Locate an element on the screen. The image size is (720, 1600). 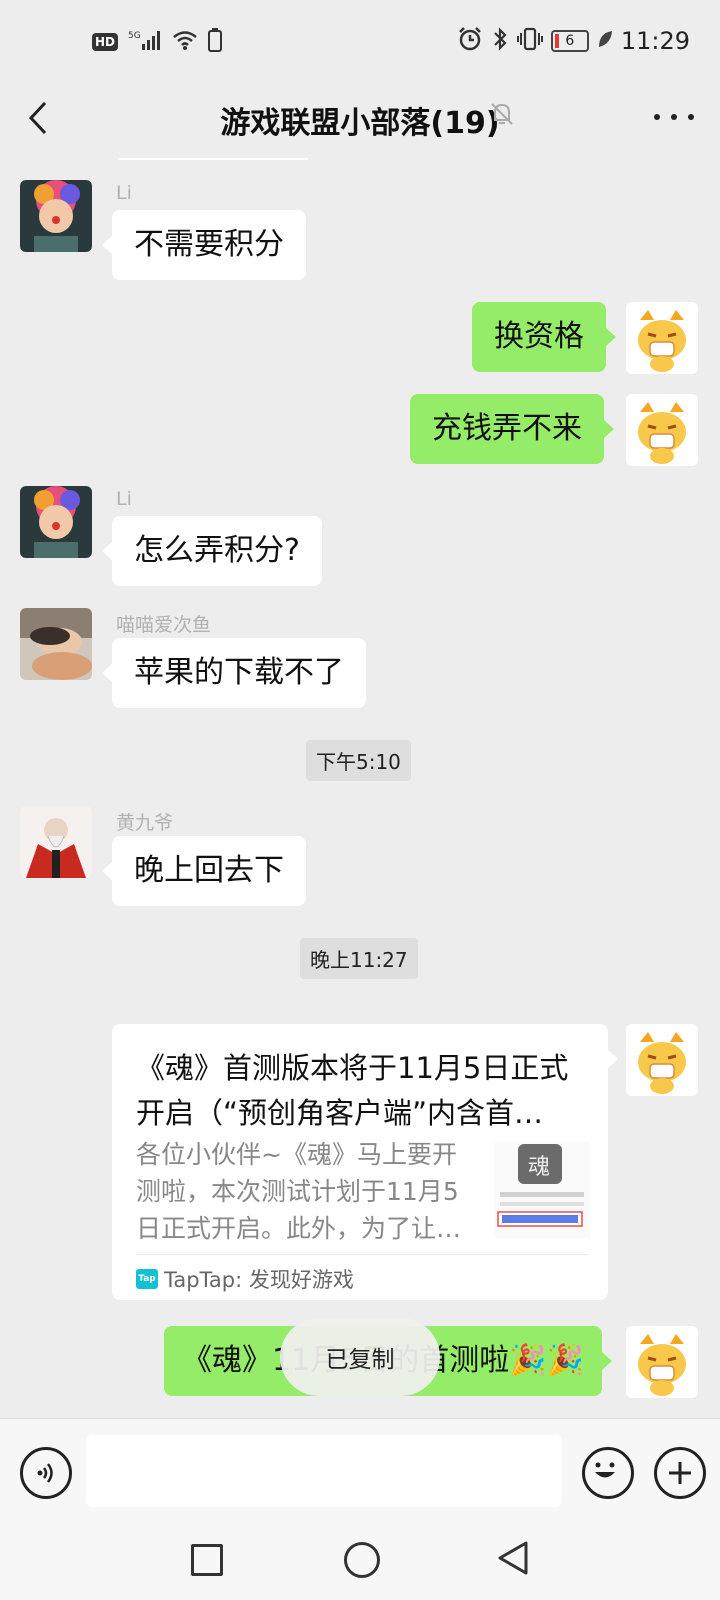
link-card-thumbnail: 魂 is located at coordinates (542, 1190).